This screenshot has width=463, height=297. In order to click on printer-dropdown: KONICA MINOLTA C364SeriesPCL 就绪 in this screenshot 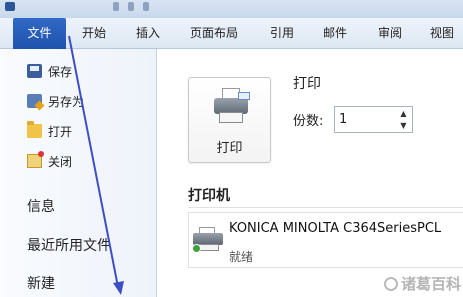, I will do `click(325, 240)`.